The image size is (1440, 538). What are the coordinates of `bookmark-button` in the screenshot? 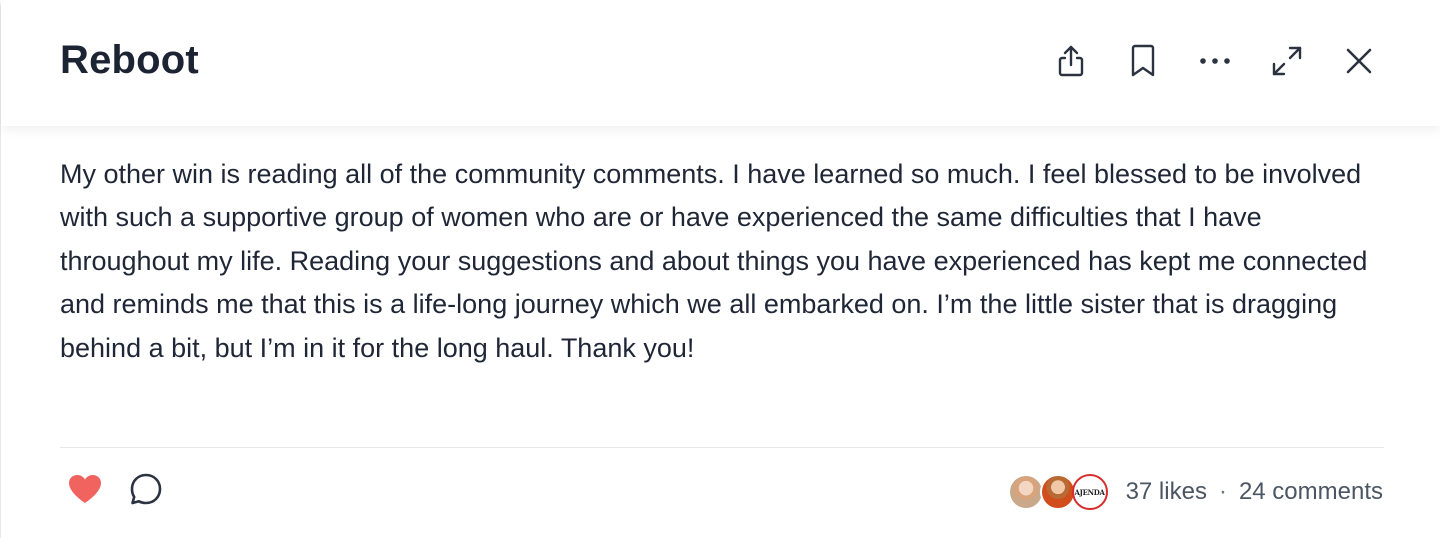 It's located at (1143, 61).